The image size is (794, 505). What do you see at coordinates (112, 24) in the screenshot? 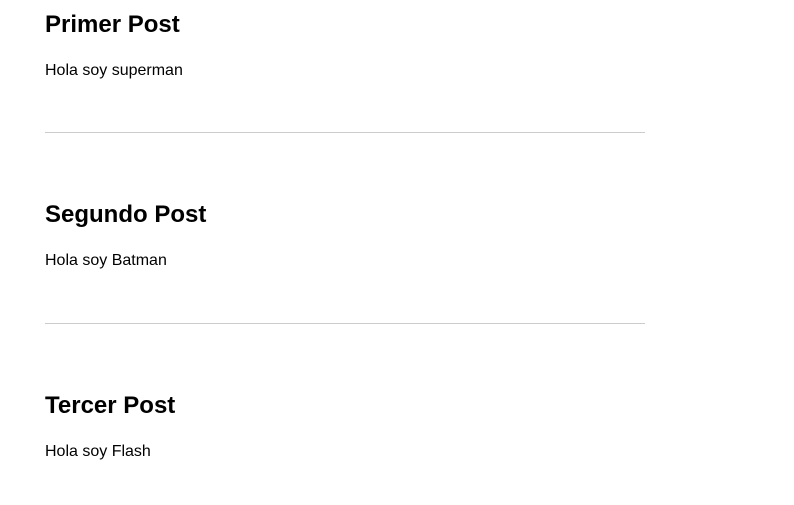
I see `post-title: Primer Post` at bounding box center [112, 24].